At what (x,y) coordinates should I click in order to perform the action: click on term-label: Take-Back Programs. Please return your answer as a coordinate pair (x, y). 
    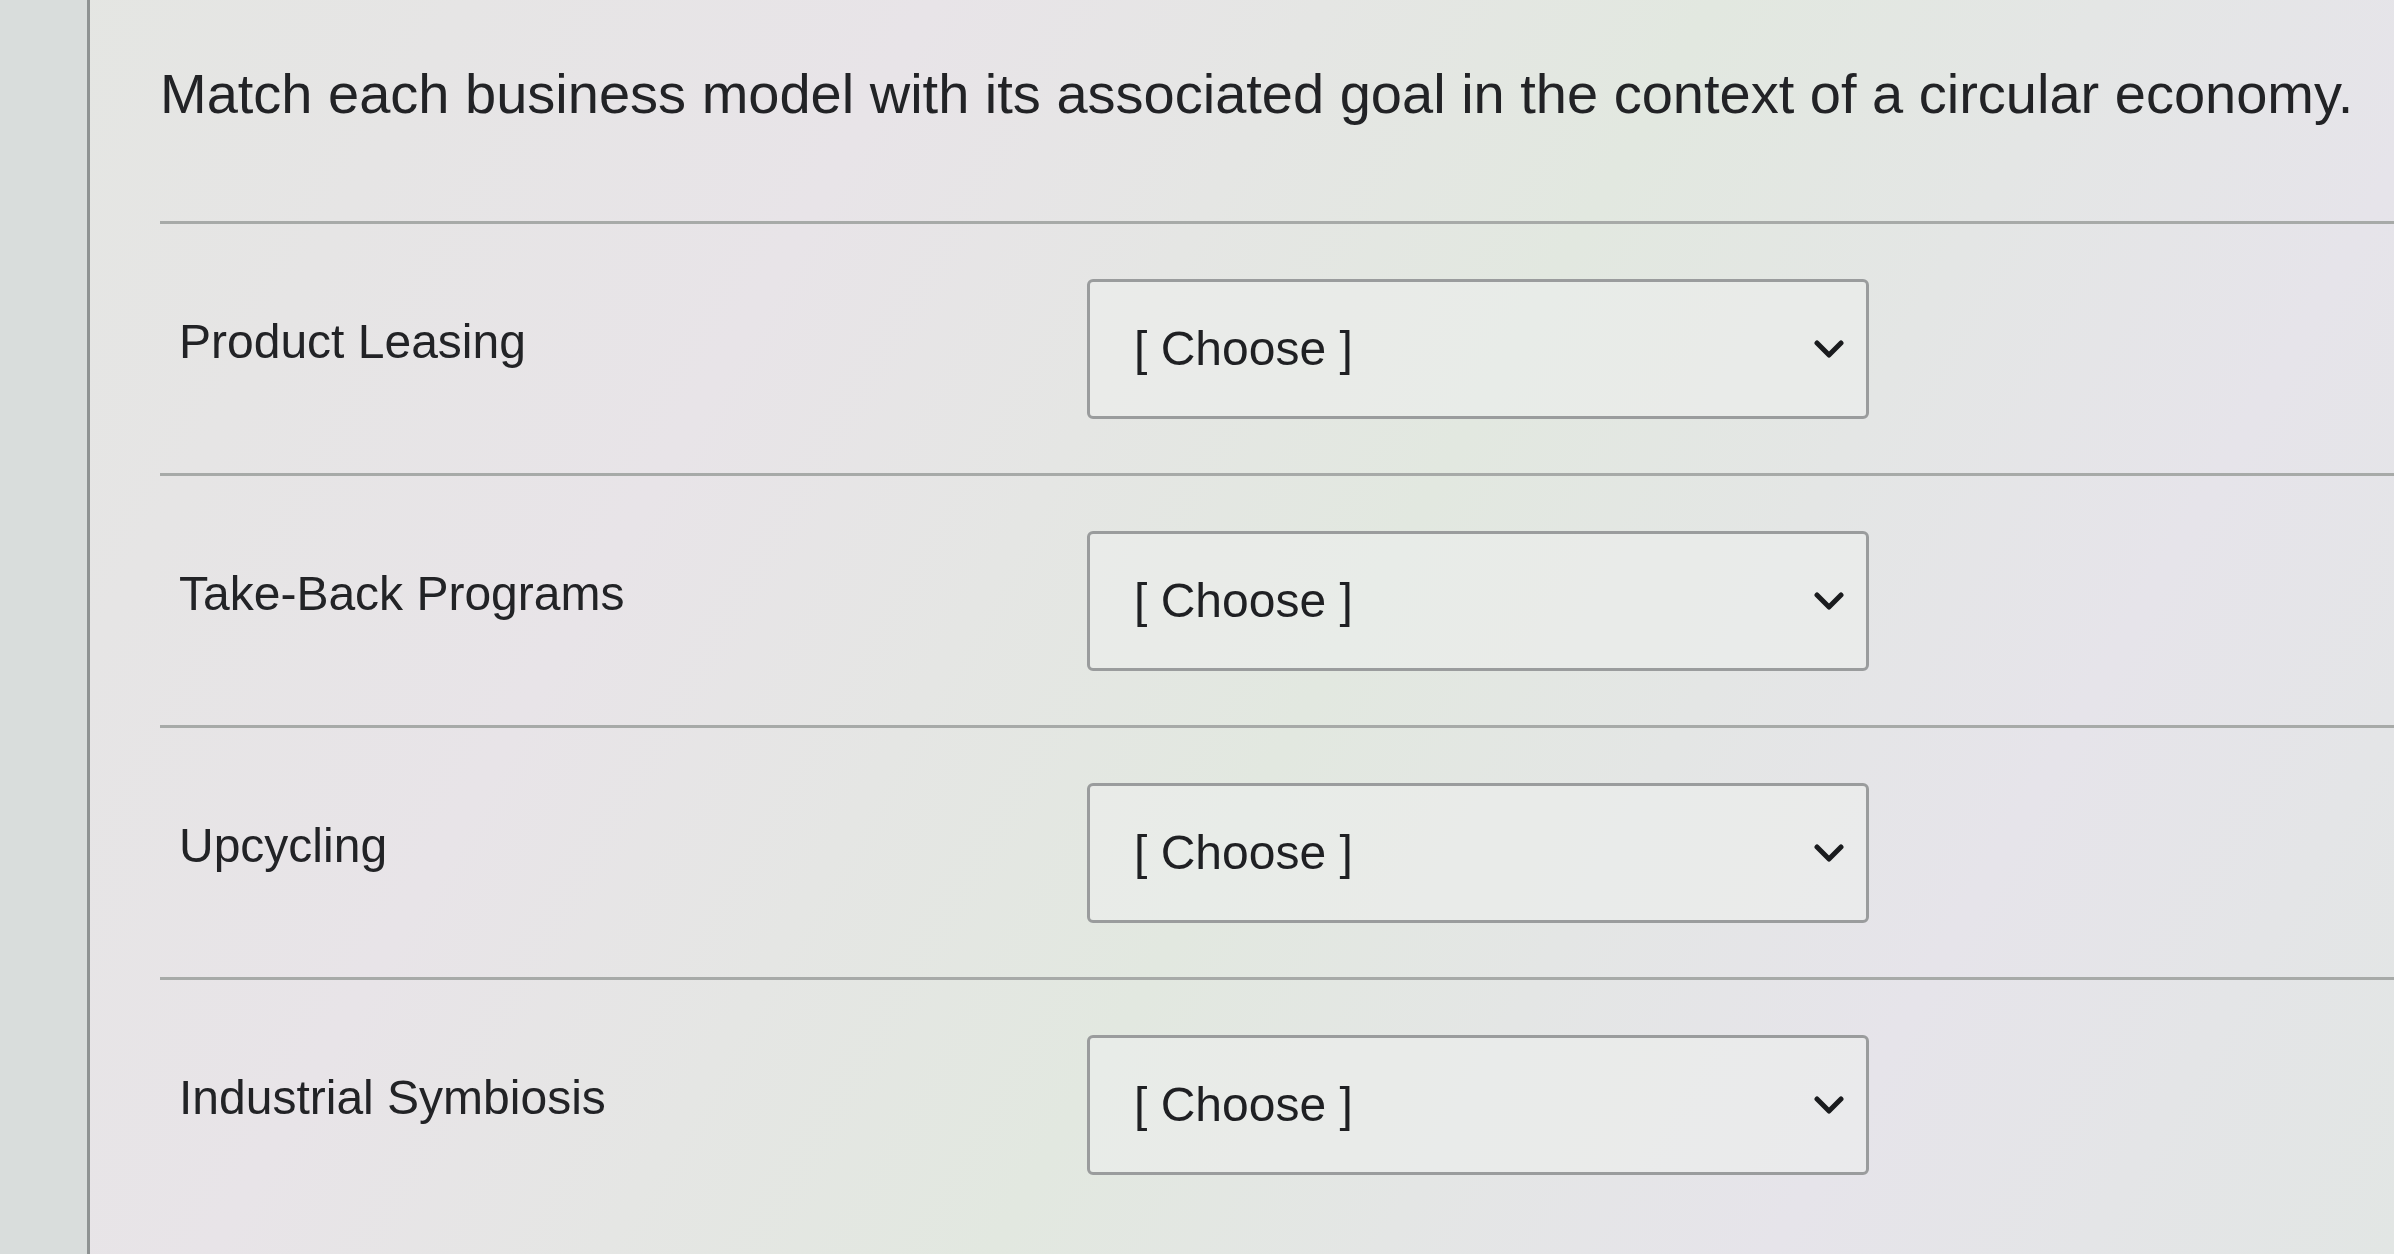
    Looking at the image, I should click on (401, 594).